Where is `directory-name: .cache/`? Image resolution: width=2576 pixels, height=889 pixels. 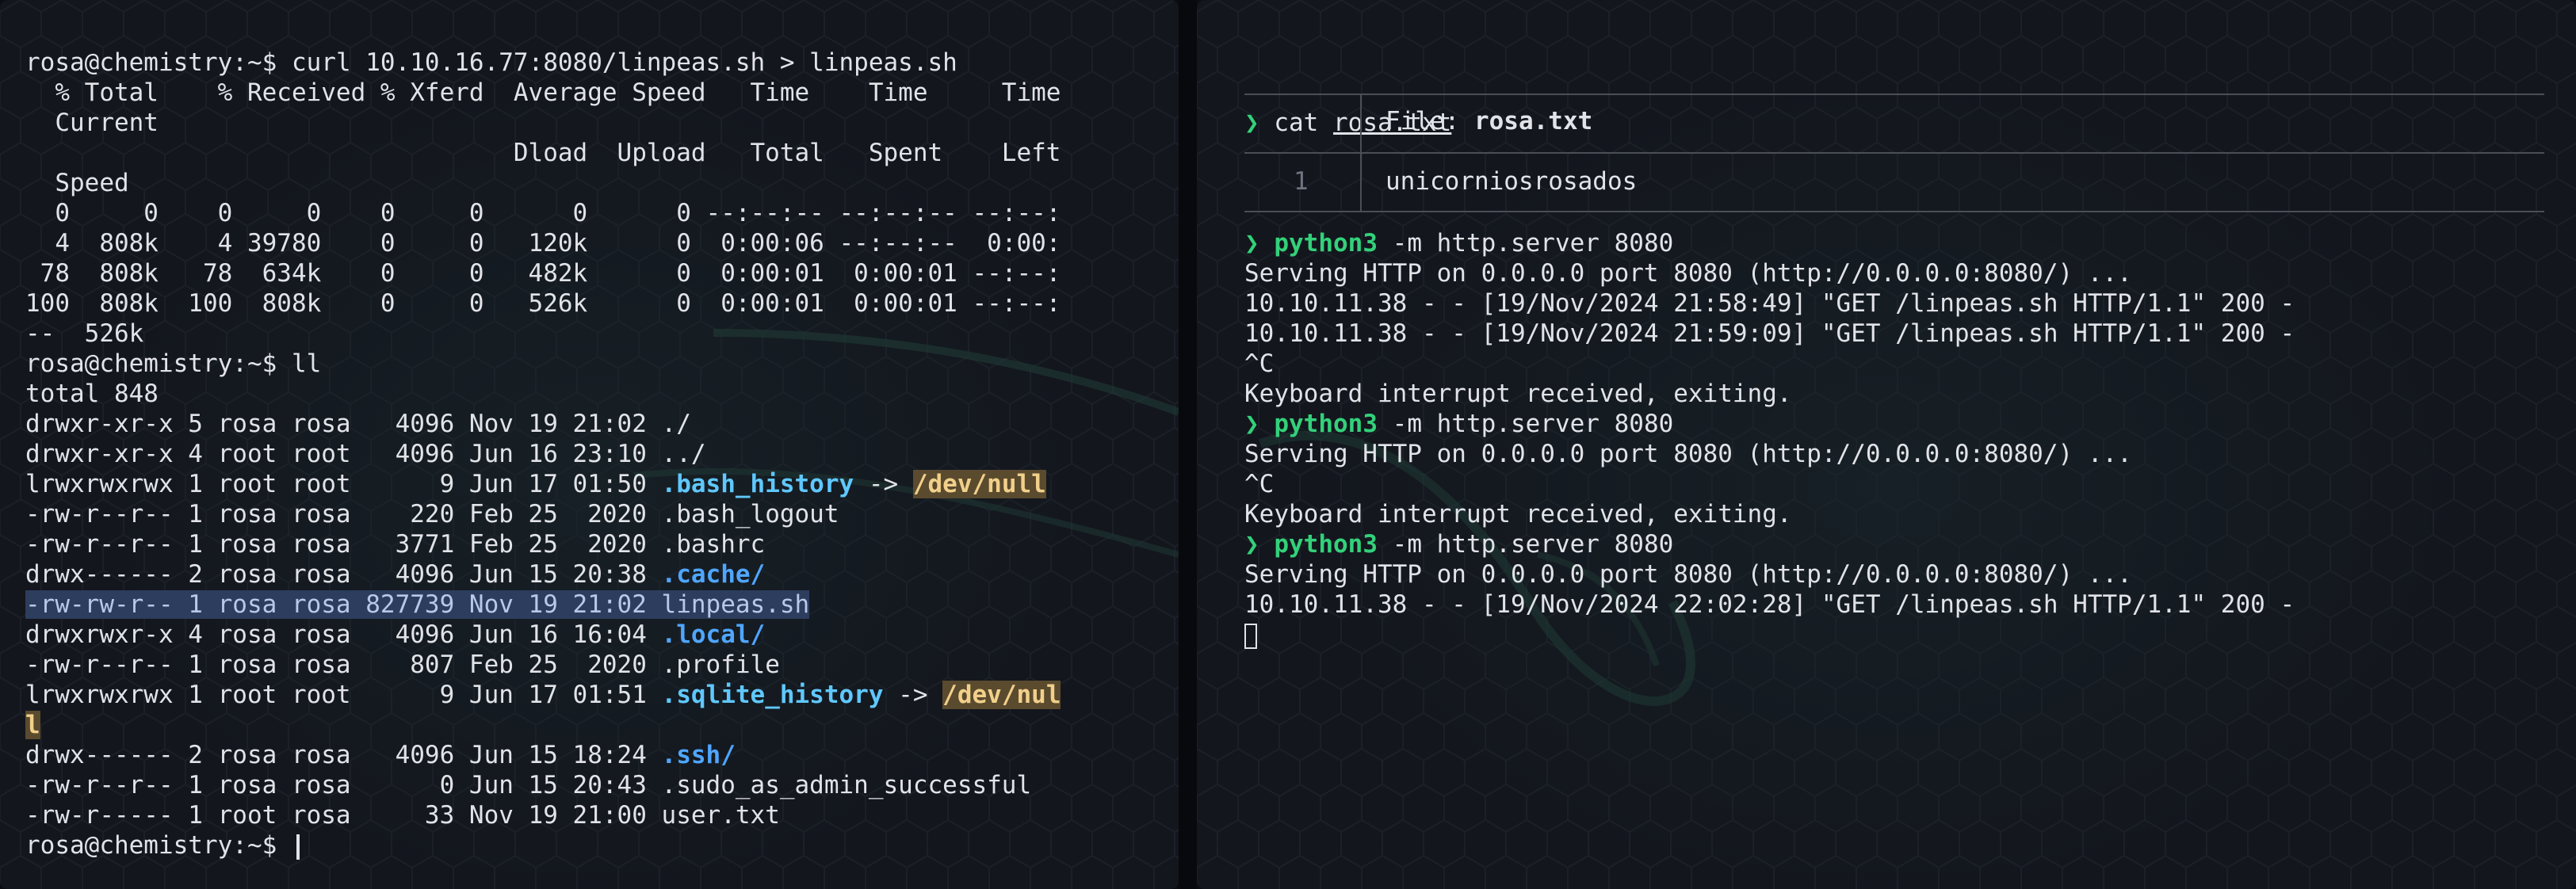
directory-name: .cache/ is located at coordinates (713, 574).